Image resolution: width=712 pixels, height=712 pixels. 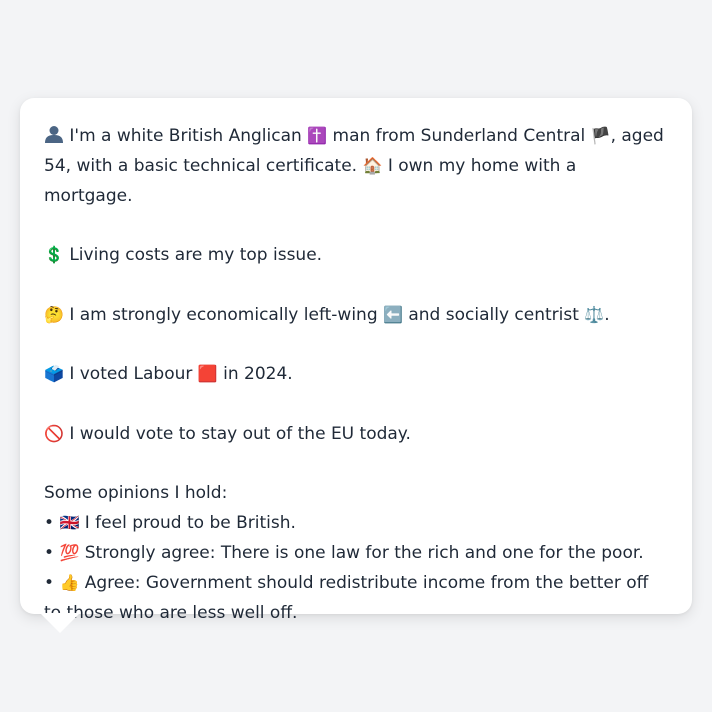 I want to click on red-square-icon: 🟥, so click(x=207, y=374).